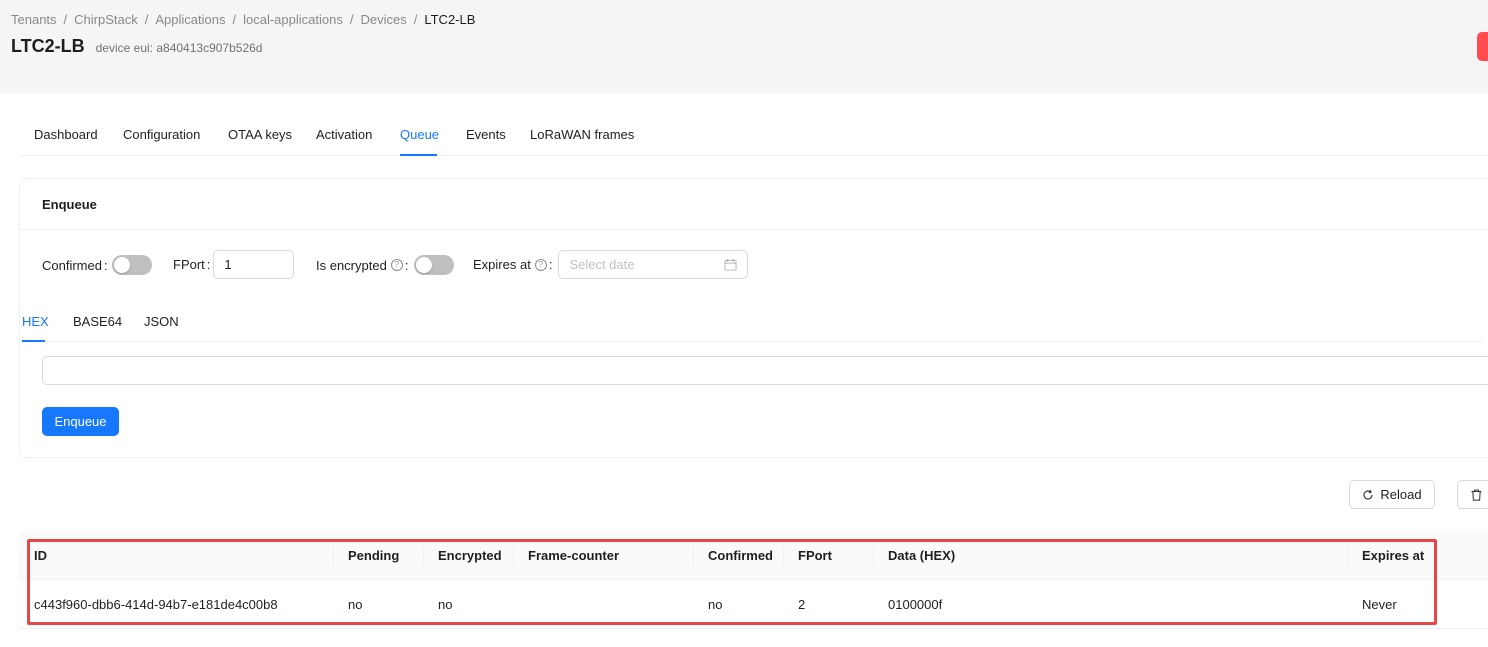 The width and height of the screenshot is (1488, 647). What do you see at coordinates (602, 264) in the screenshot?
I see `date-placeholder: Select date` at bounding box center [602, 264].